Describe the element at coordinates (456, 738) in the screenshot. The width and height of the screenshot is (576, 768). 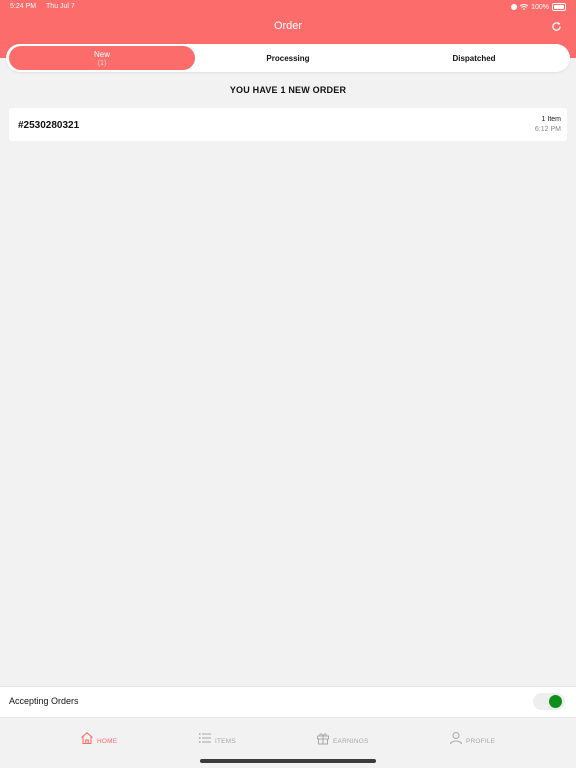
I see `user-icon` at that location.